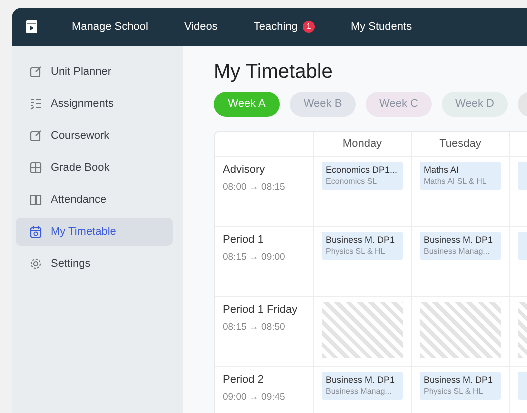 Image resolution: width=527 pixels, height=413 pixels. Describe the element at coordinates (36, 200) in the screenshot. I see `book-icon` at that location.